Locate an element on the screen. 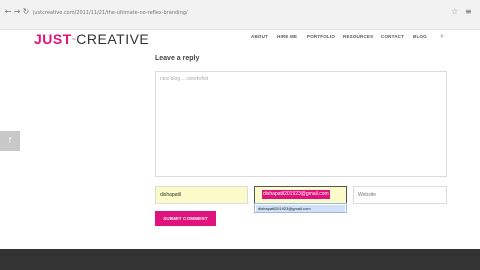  logo-just: JUST is located at coordinates (53, 39).